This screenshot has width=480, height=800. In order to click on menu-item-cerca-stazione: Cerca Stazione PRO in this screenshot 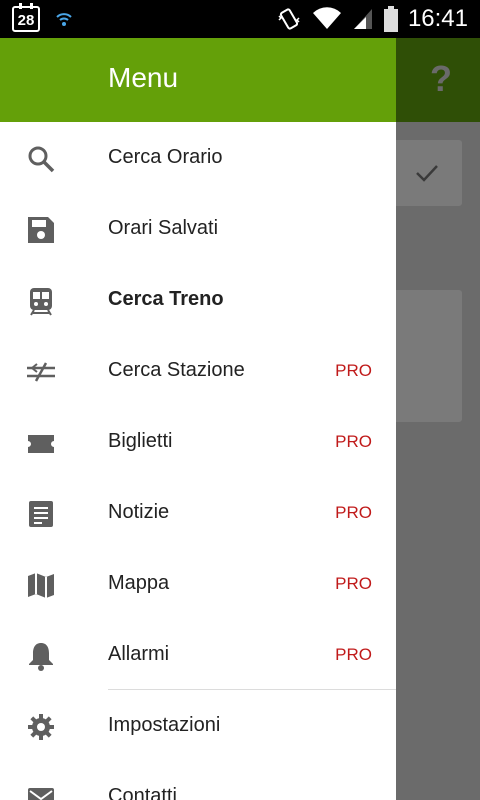, I will do `click(198, 370)`.